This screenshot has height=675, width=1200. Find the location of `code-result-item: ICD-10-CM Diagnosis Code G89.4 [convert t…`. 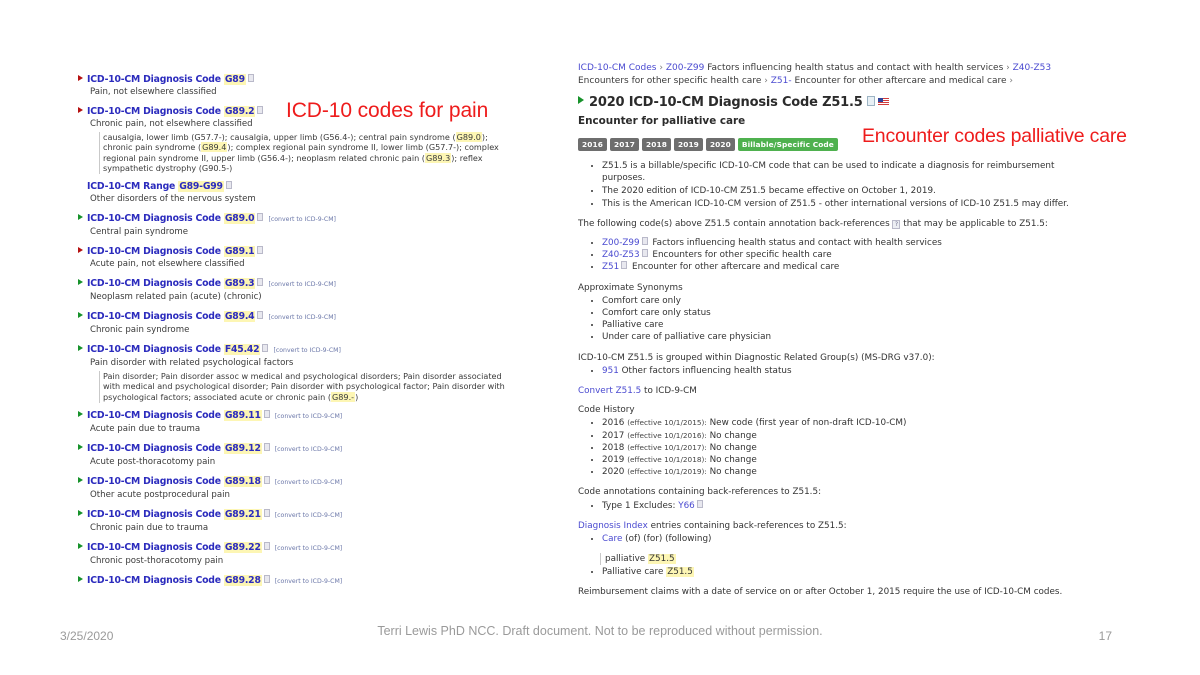

code-result-item: ICD-10-CM Diagnosis Code G89.4 [convert t… is located at coordinates (293, 324).